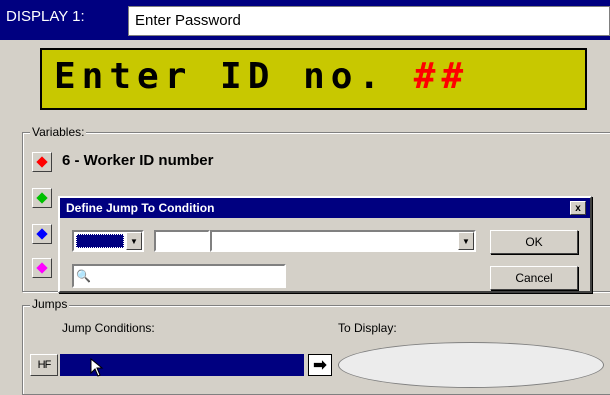 This screenshot has height=395, width=610. What do you see at coordinates (100, 241) in the screenshot?
I see `color-swatch` at bounding box center [100, 241].